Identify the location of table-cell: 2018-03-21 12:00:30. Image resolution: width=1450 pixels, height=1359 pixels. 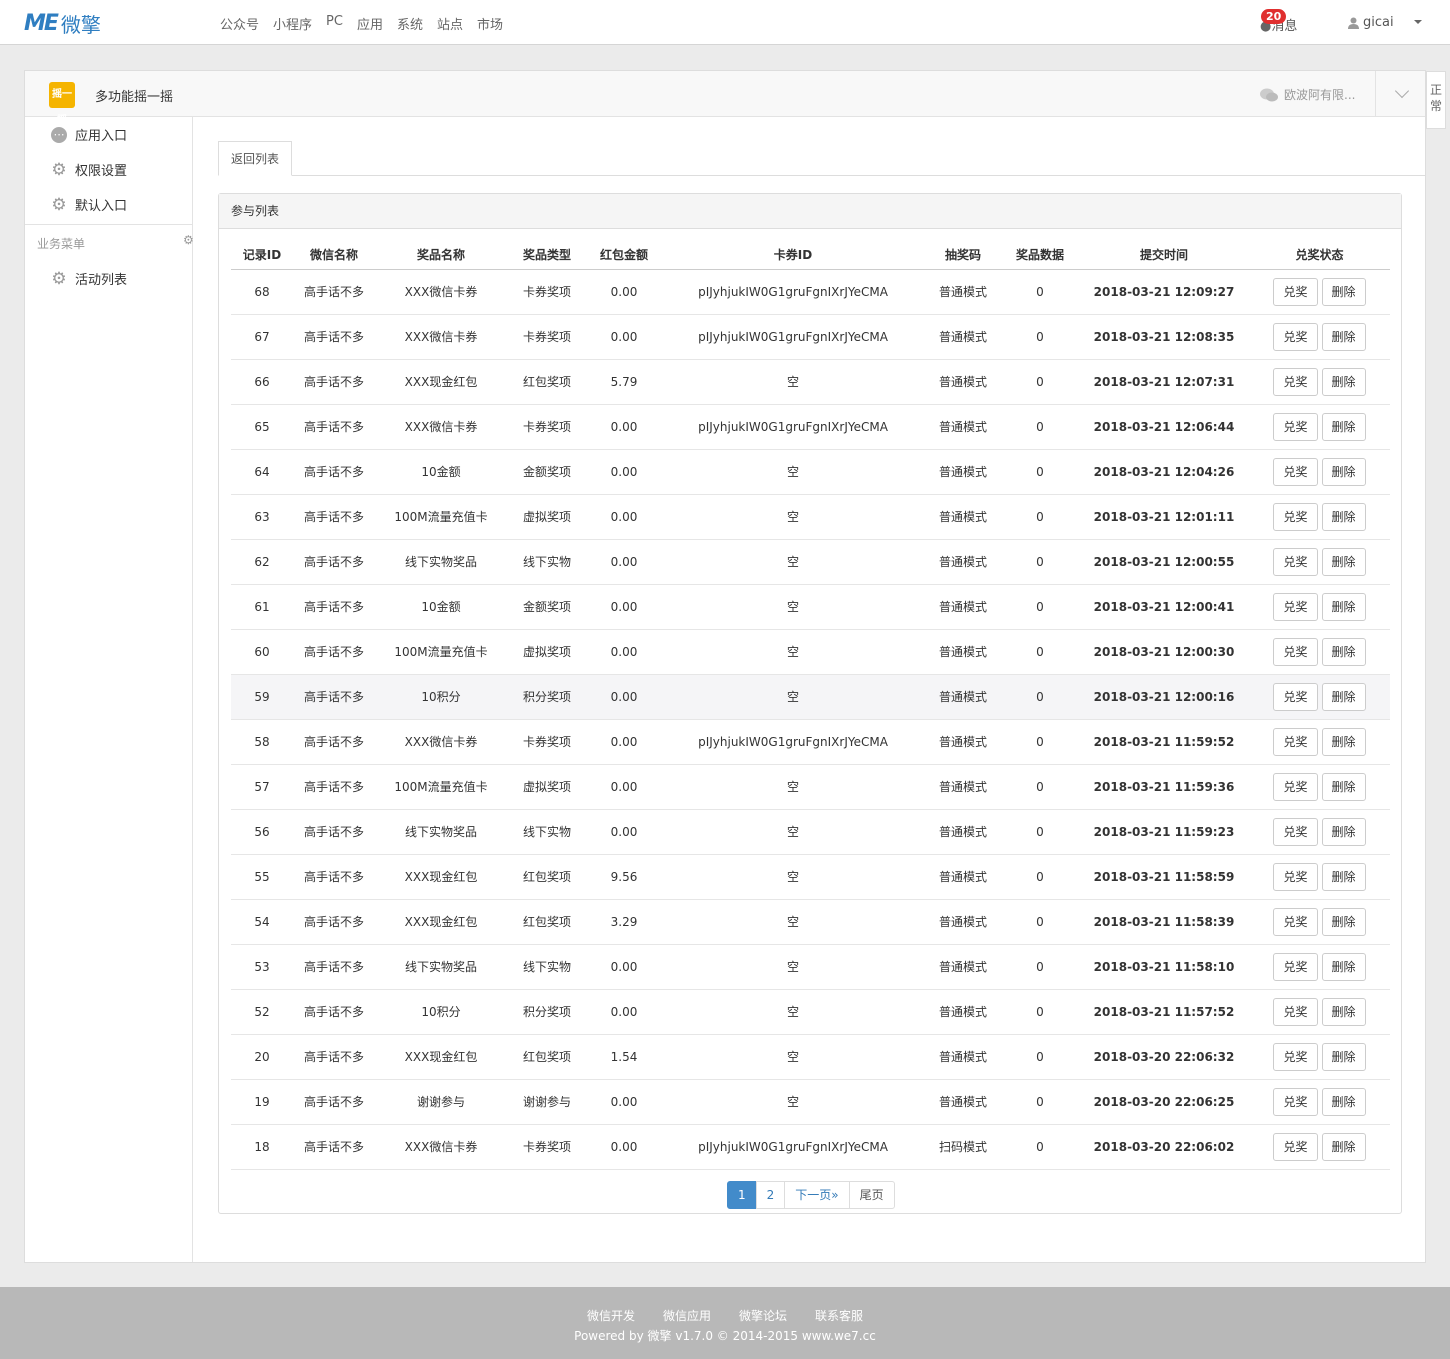
(1164, 652).